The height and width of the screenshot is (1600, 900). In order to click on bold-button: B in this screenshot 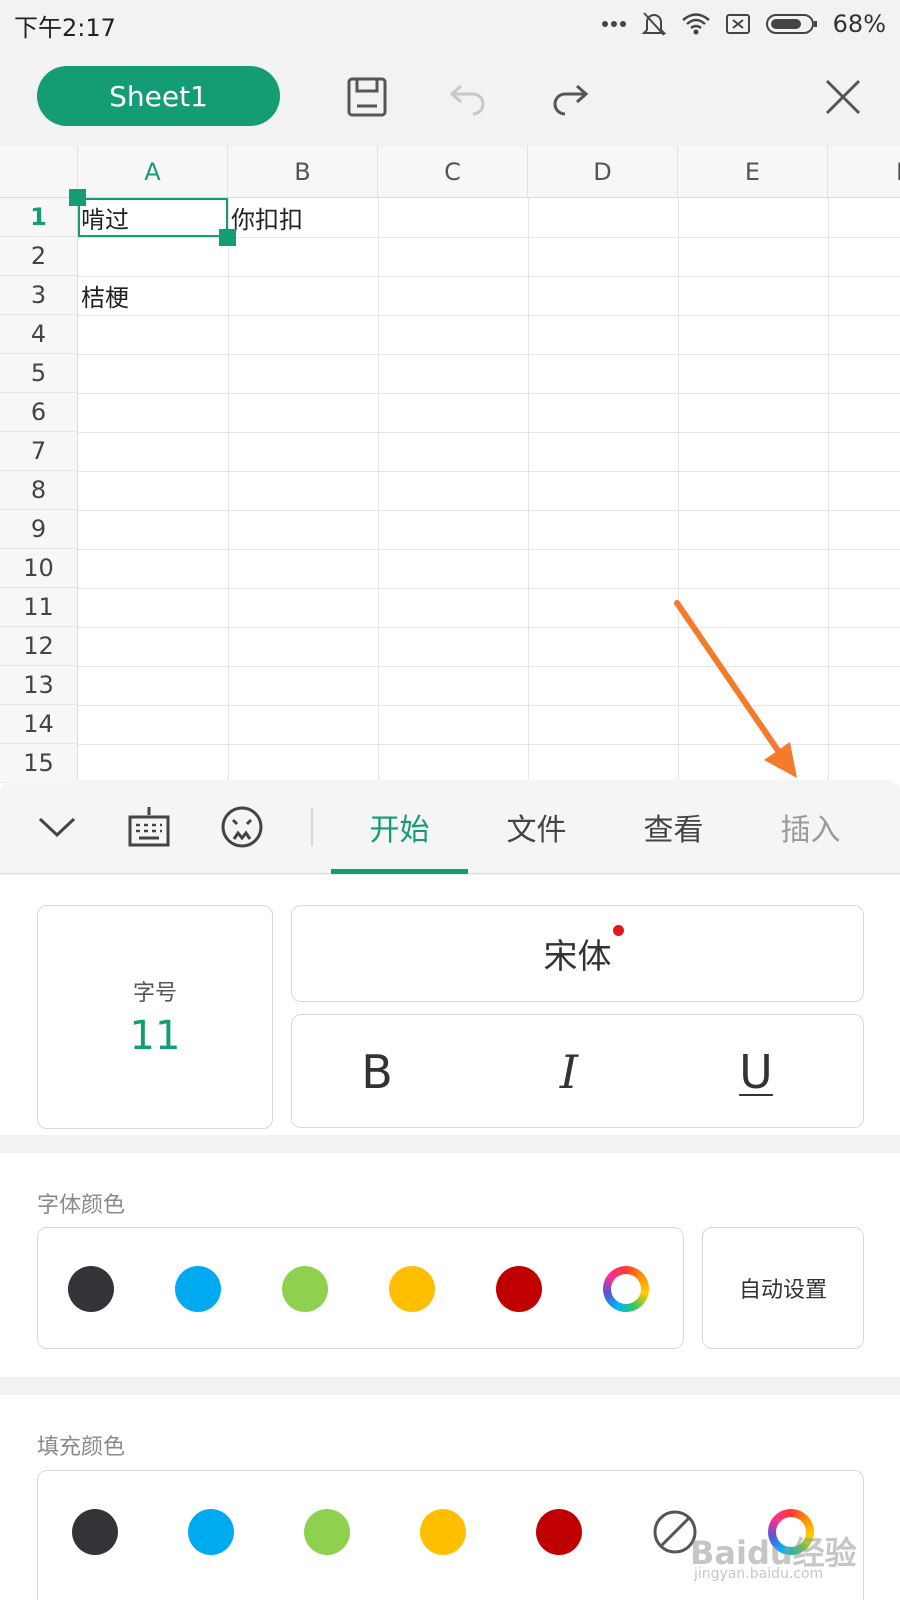, I will do `click(377, 1072)`.